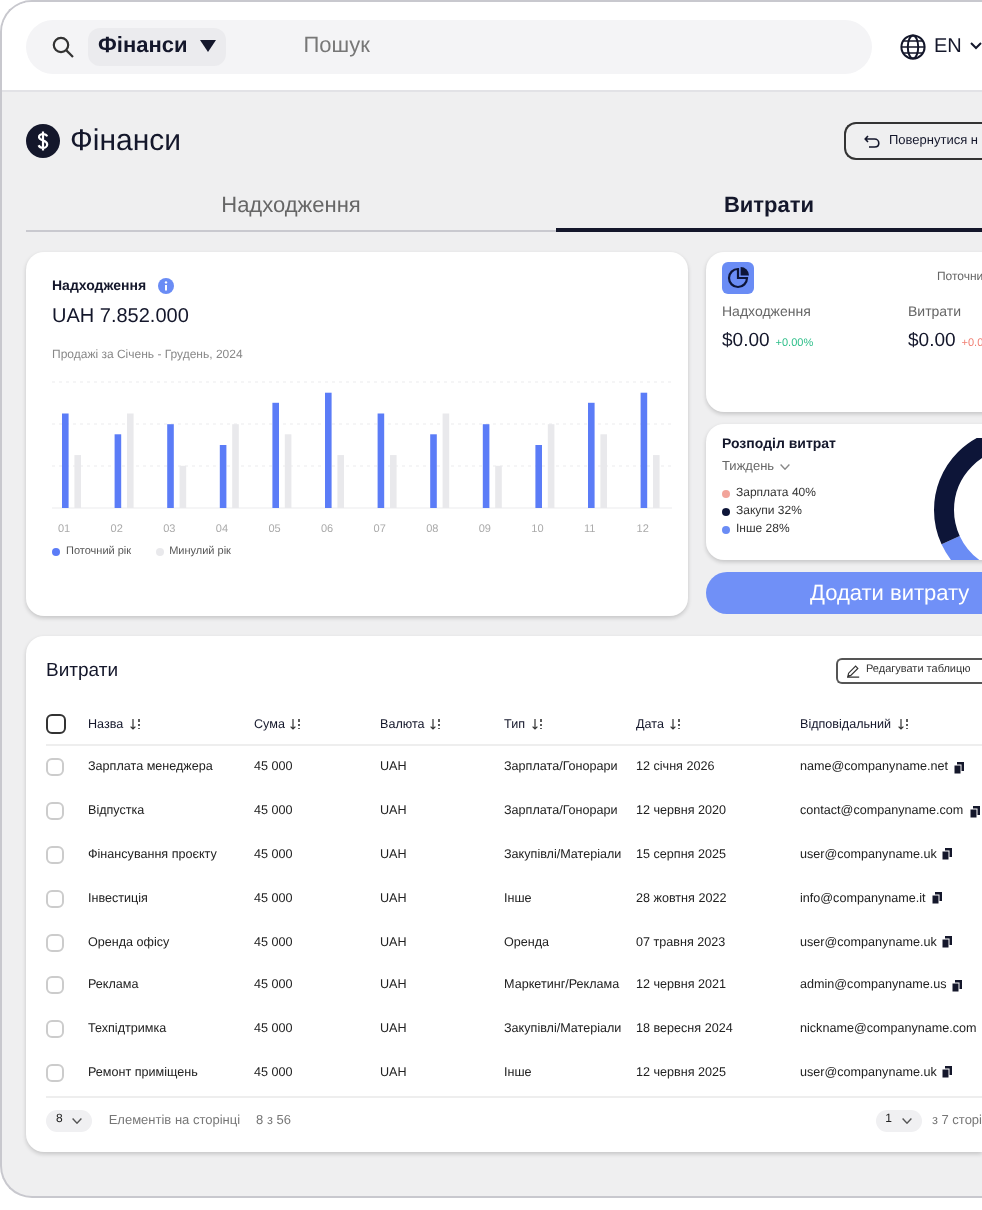  I want to click on search-bar: Фінанси Пошук, so click(449, 46).